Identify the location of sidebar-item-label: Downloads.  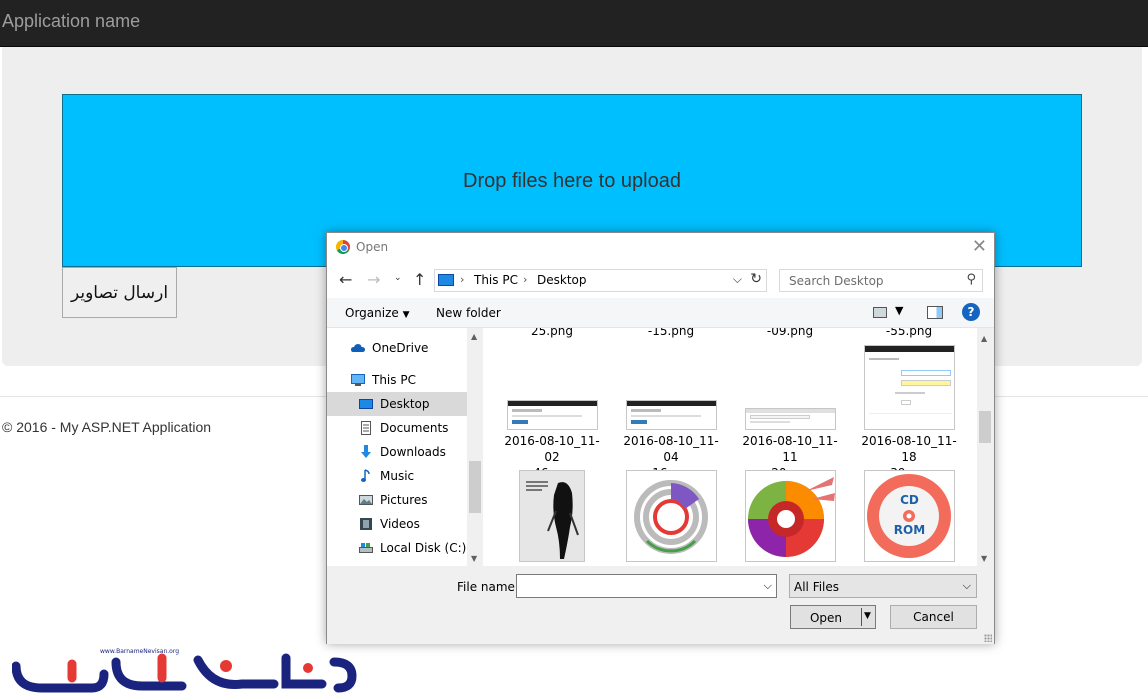
(413, 452).